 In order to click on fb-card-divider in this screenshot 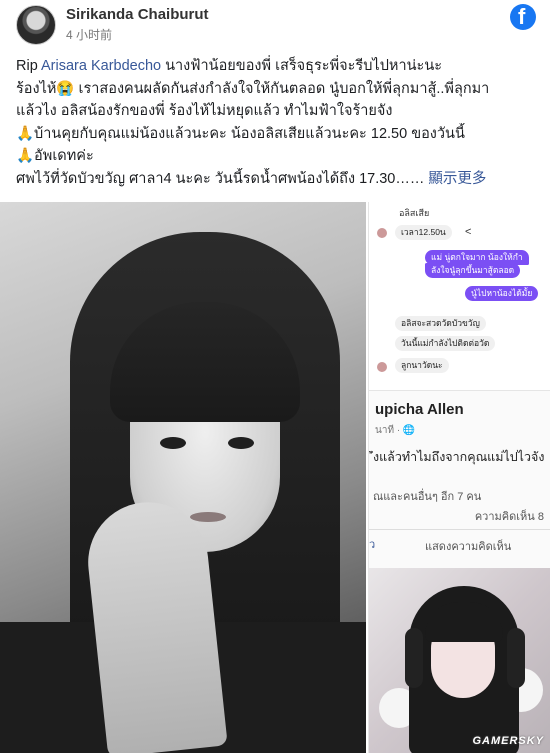, I will do `click(459, 529)`.